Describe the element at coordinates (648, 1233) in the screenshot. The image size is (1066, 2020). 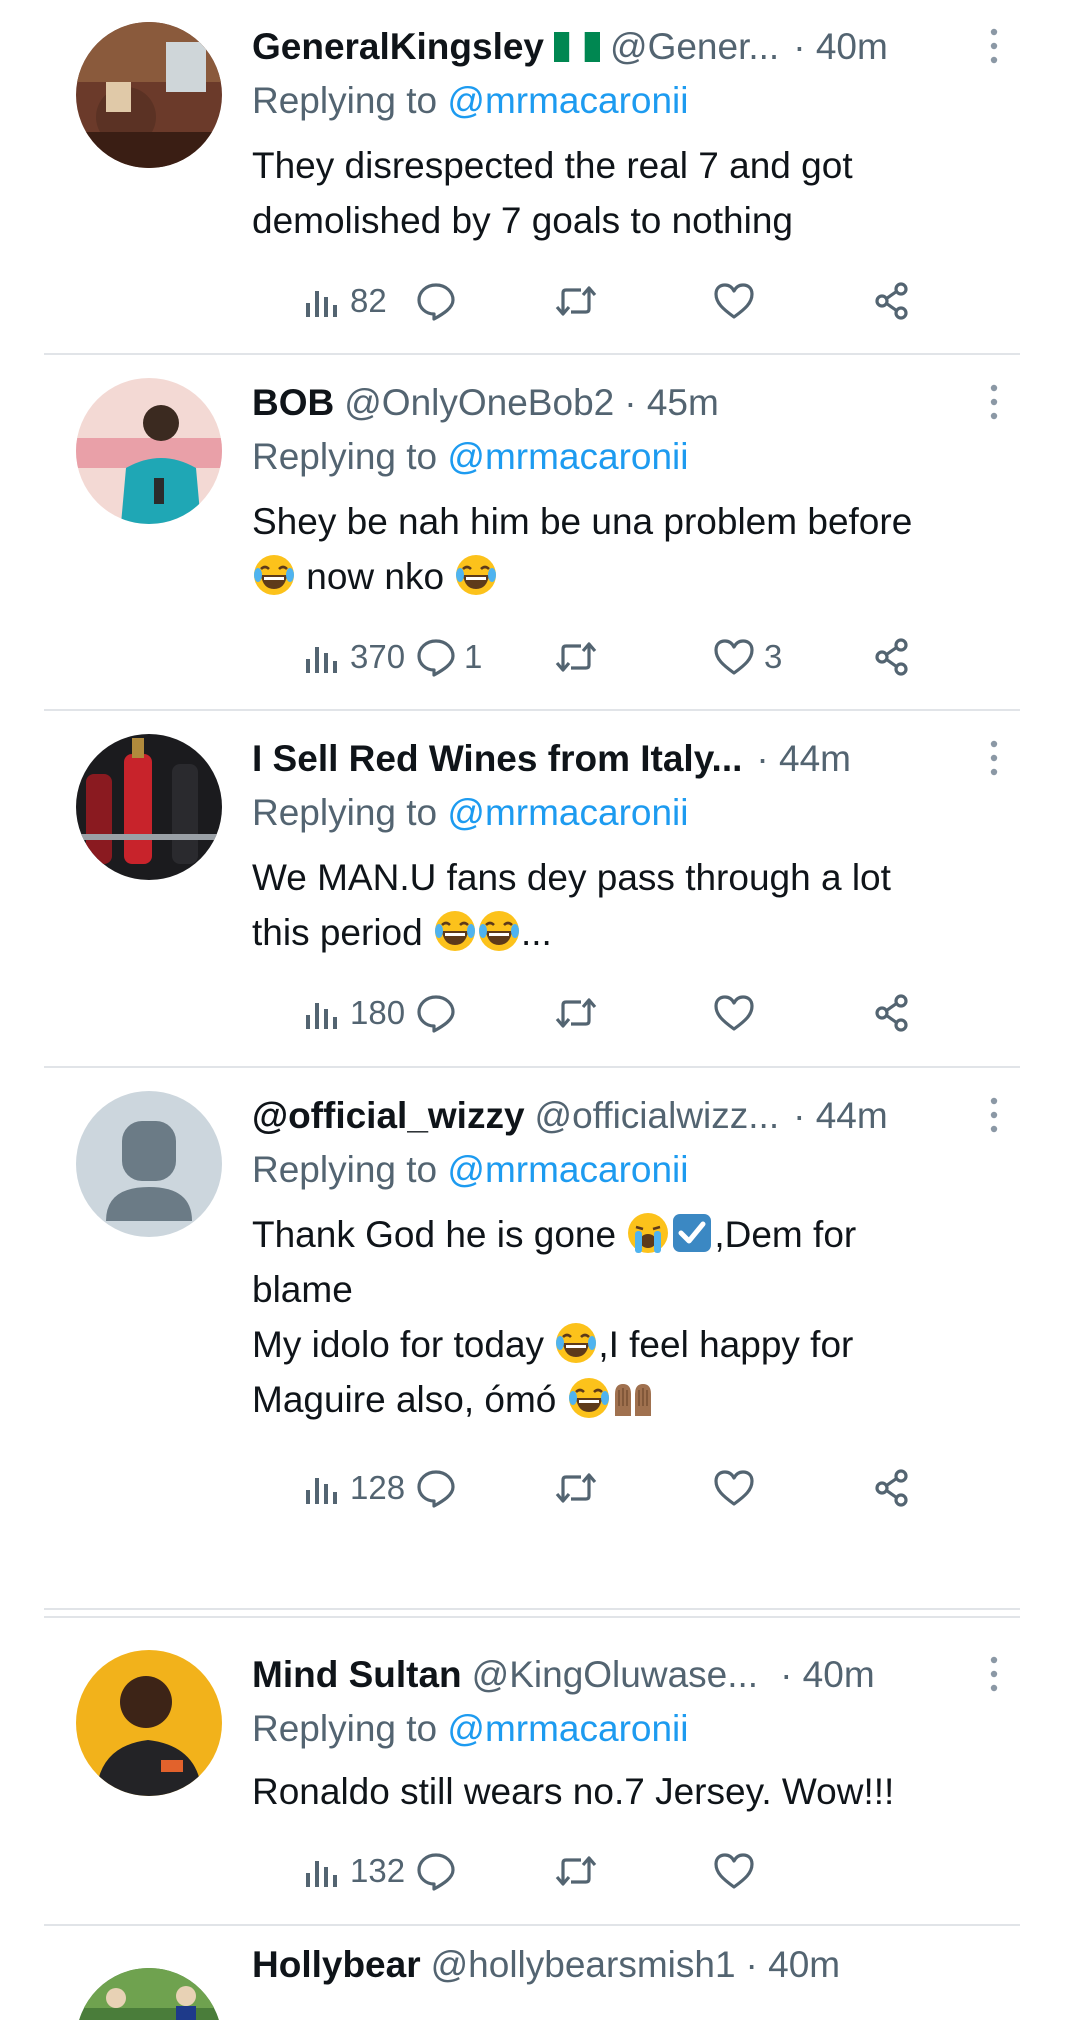
I see `crying-emoji-icon` at that location.